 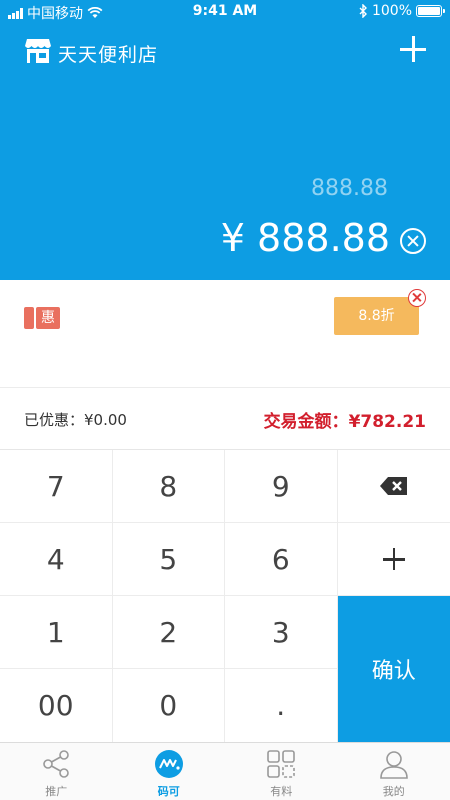 I want to click on key-6: 6, so click(x=281, y=559).